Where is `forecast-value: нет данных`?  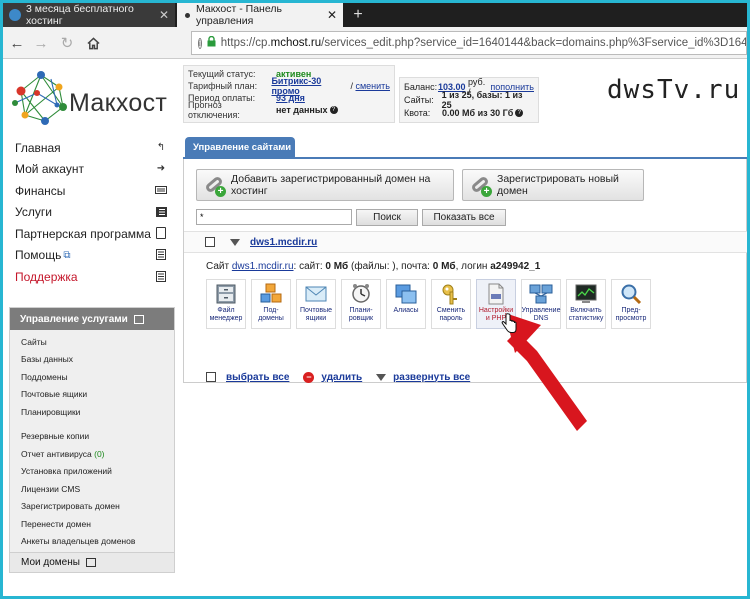
forecast-value: нет данных is located at coordinates (302, 110).